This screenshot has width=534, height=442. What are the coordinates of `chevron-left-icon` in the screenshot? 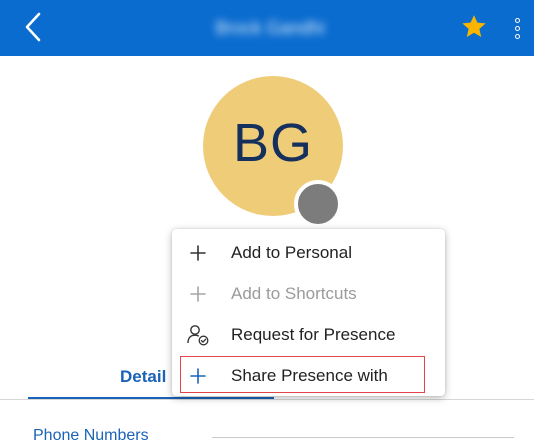 It's located at (33, 27).